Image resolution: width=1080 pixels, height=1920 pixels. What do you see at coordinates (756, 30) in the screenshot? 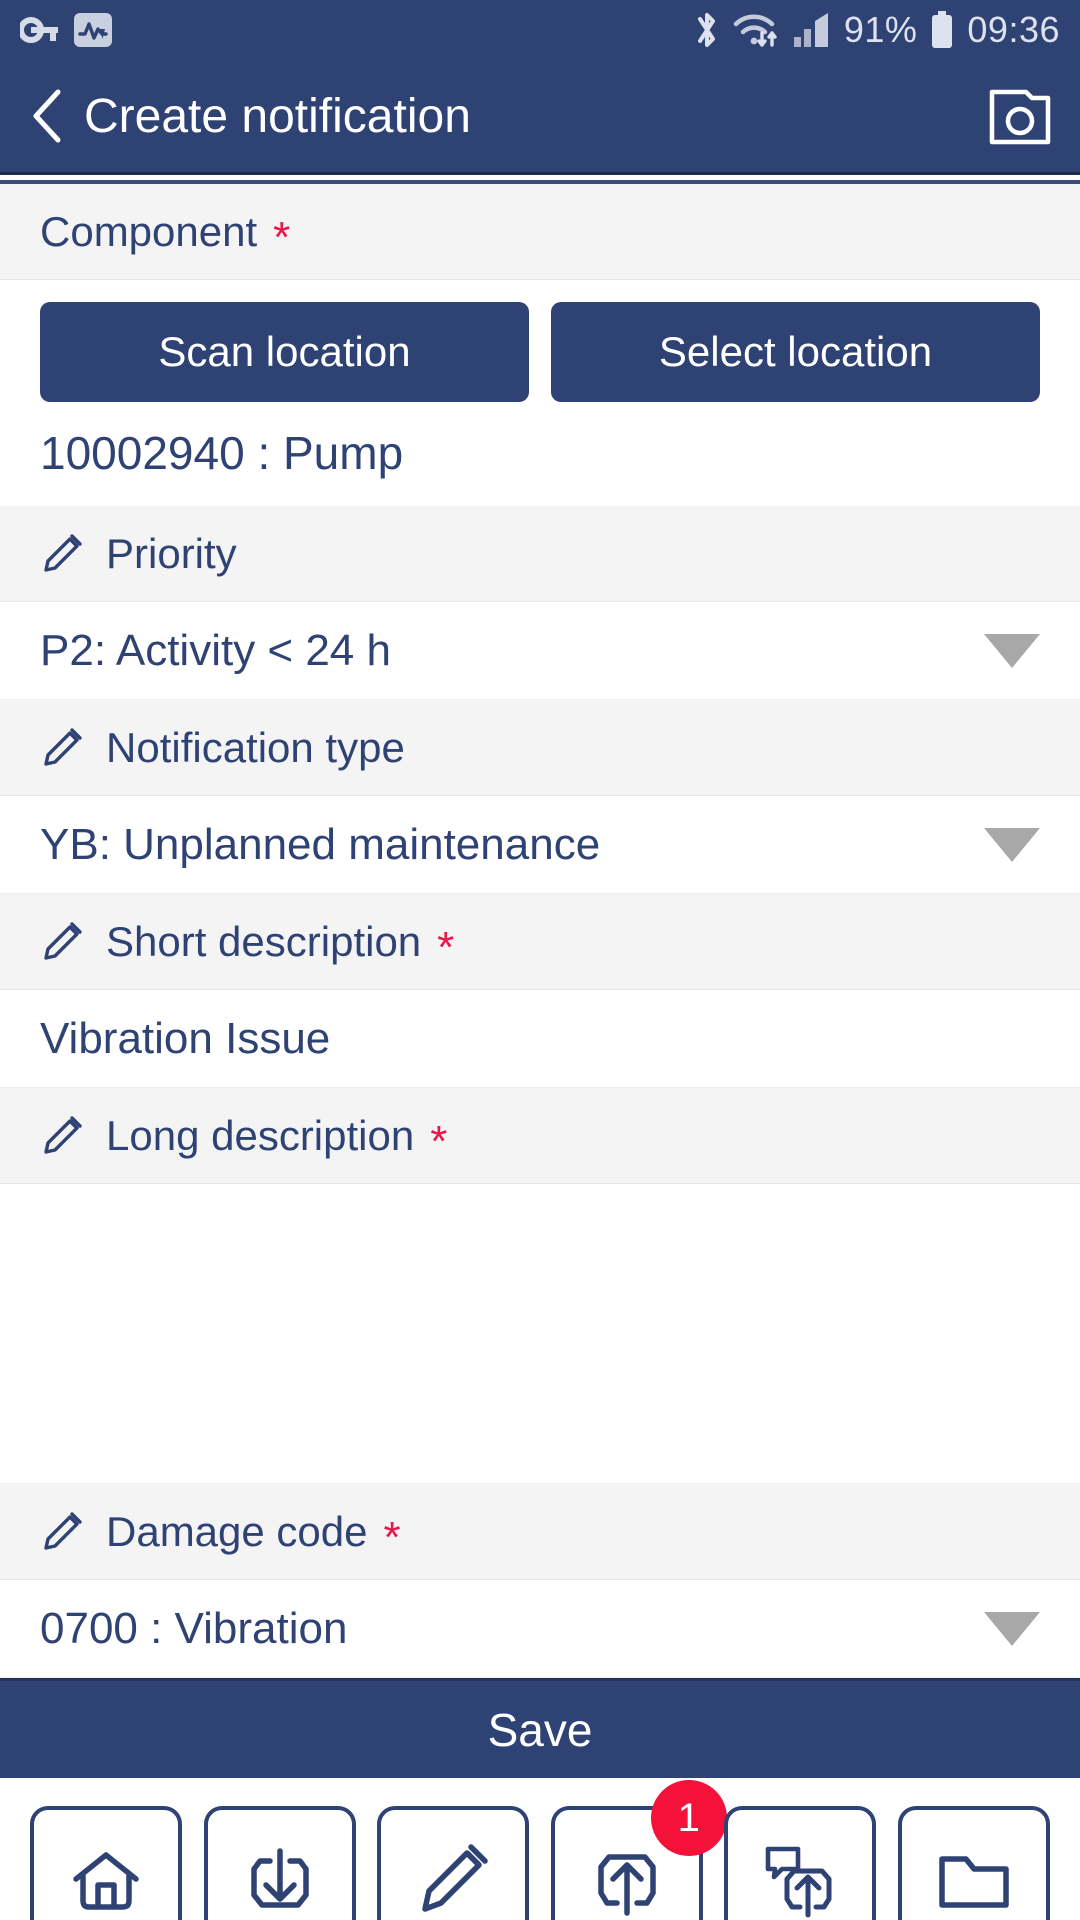
I see `wifi-icon` at bounding box center [756, 30].